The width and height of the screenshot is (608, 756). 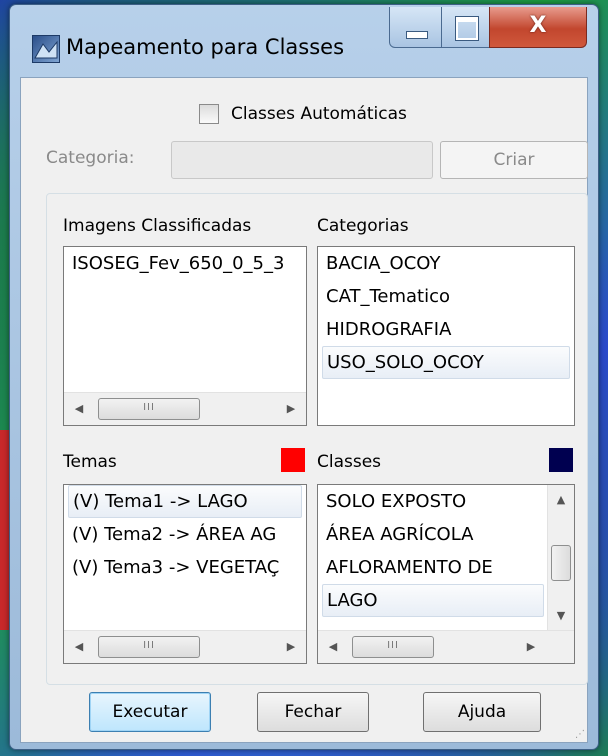 What do you see at coordinates (209, 114) in the screenshot?
I see `auto-classes-checkbox` at bounding box center [209, 114].